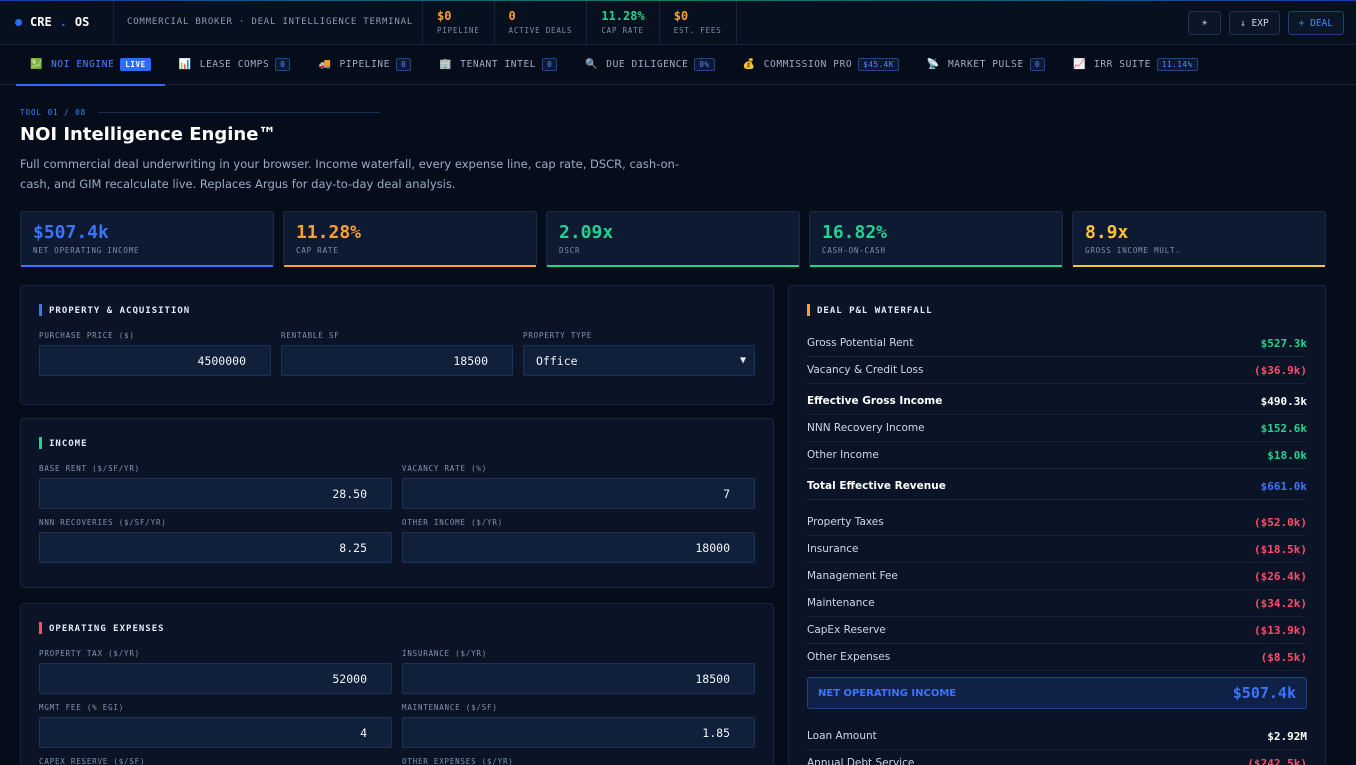 The width and height of the screenshot is (1356, 765). I want to click on tab-label: NOI ENGINE, so click(83, 64).